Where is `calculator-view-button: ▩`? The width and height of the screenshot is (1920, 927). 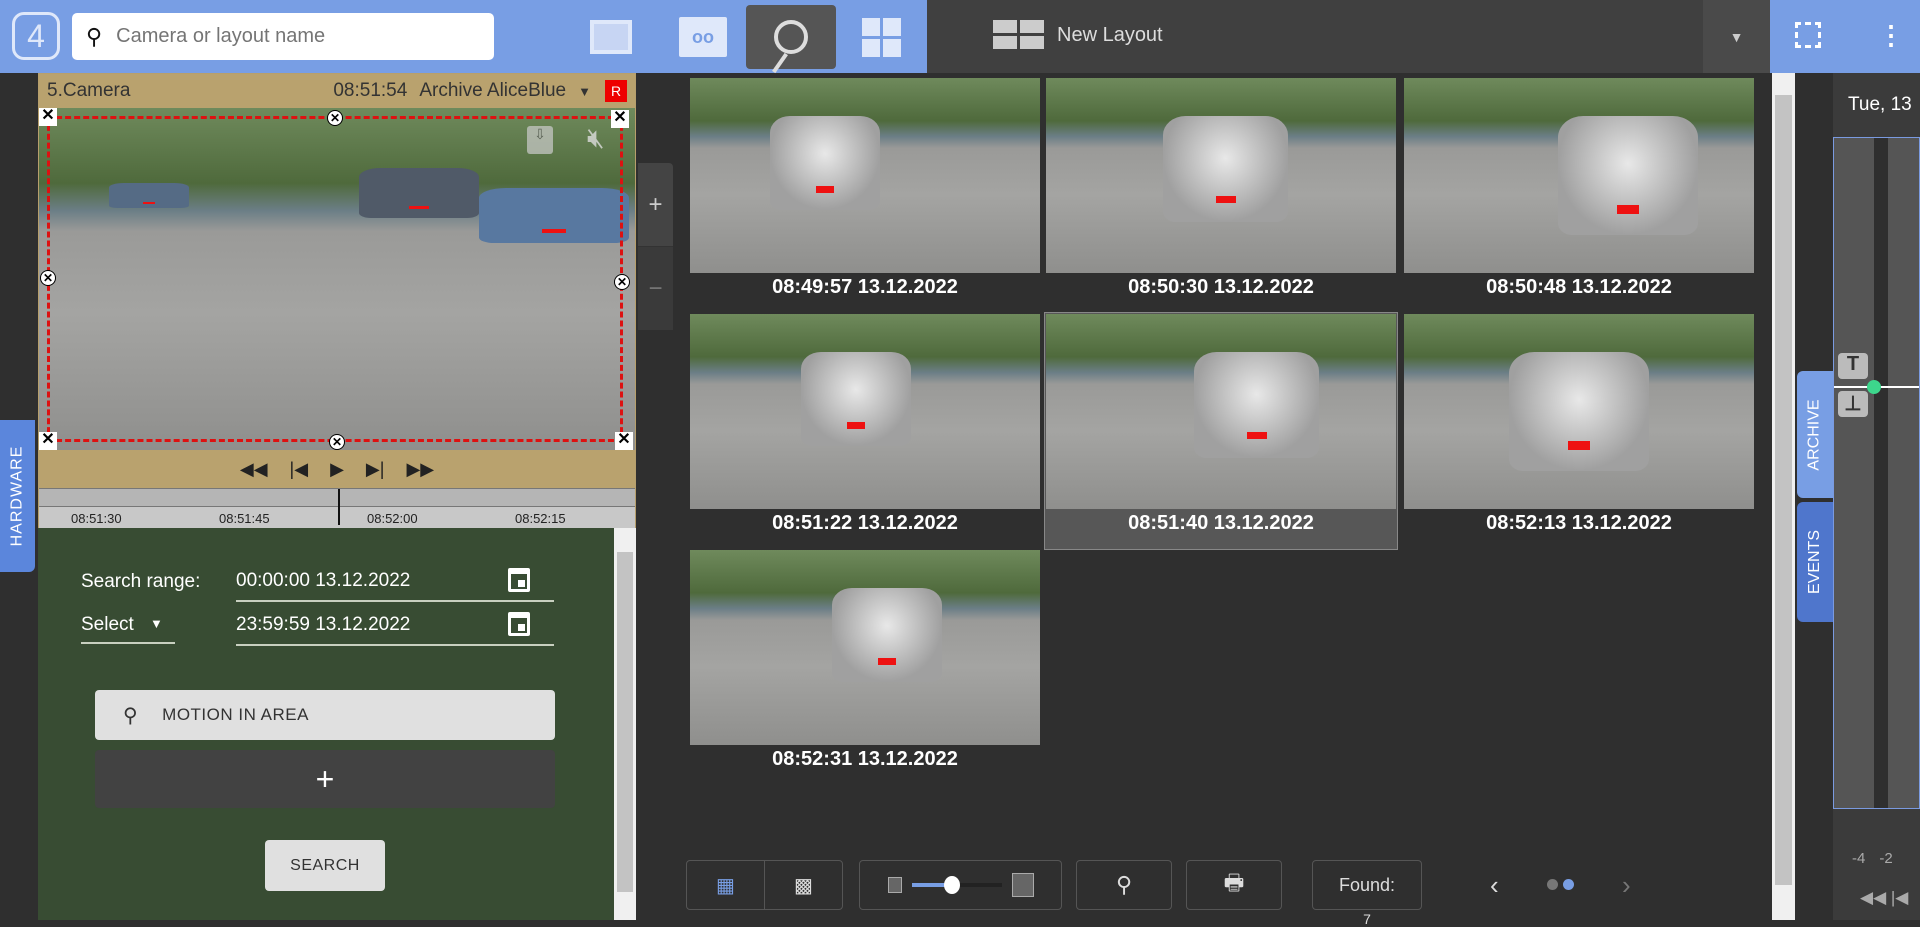
calculator-view-button: ▩ is located at coordinates (803, 885).